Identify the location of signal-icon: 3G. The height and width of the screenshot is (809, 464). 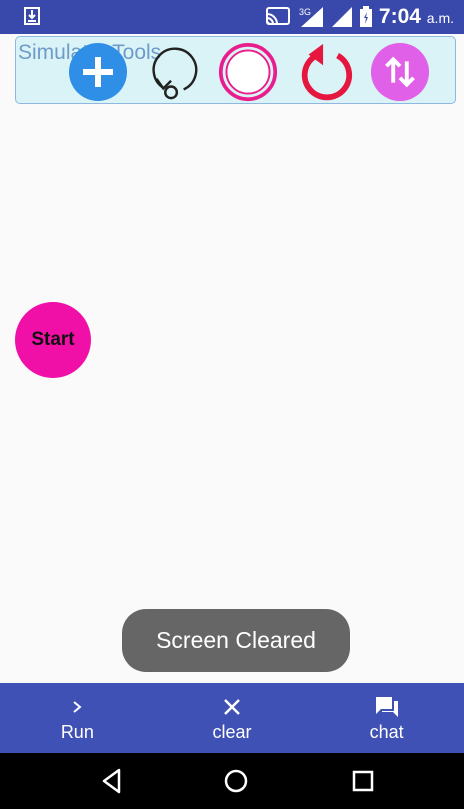
(311, 17).